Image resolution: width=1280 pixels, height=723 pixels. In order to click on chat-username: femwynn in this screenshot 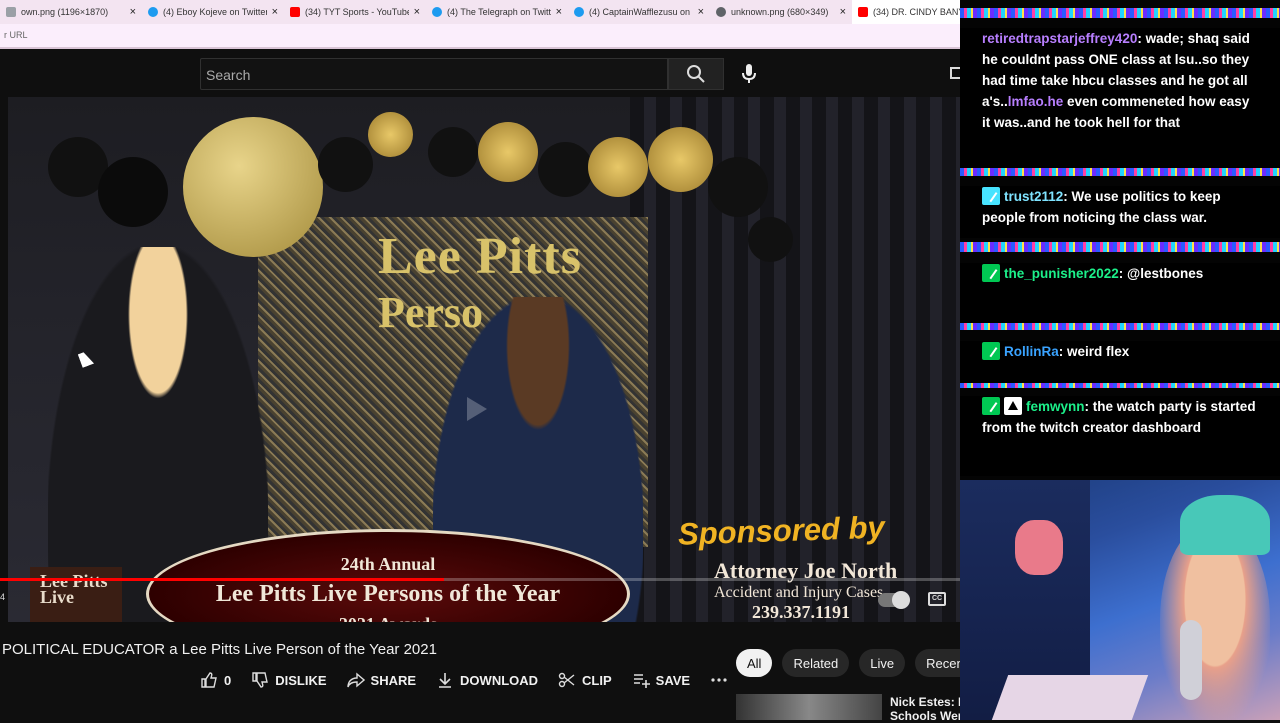, I will do `click(1055, 406)`.